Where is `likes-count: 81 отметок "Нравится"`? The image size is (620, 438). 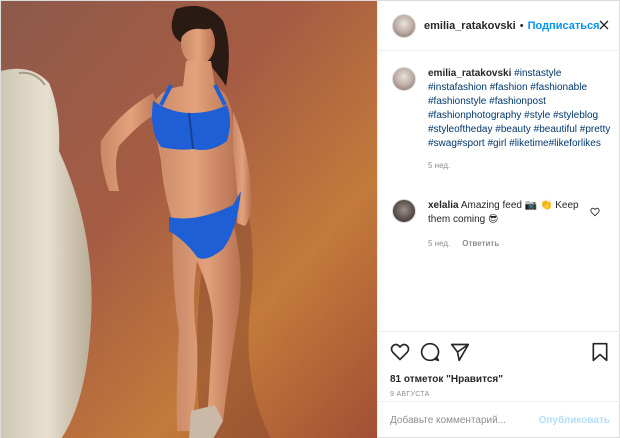
likes-count: 81 отметок "Нравится" is located at coordinates (500, 379).